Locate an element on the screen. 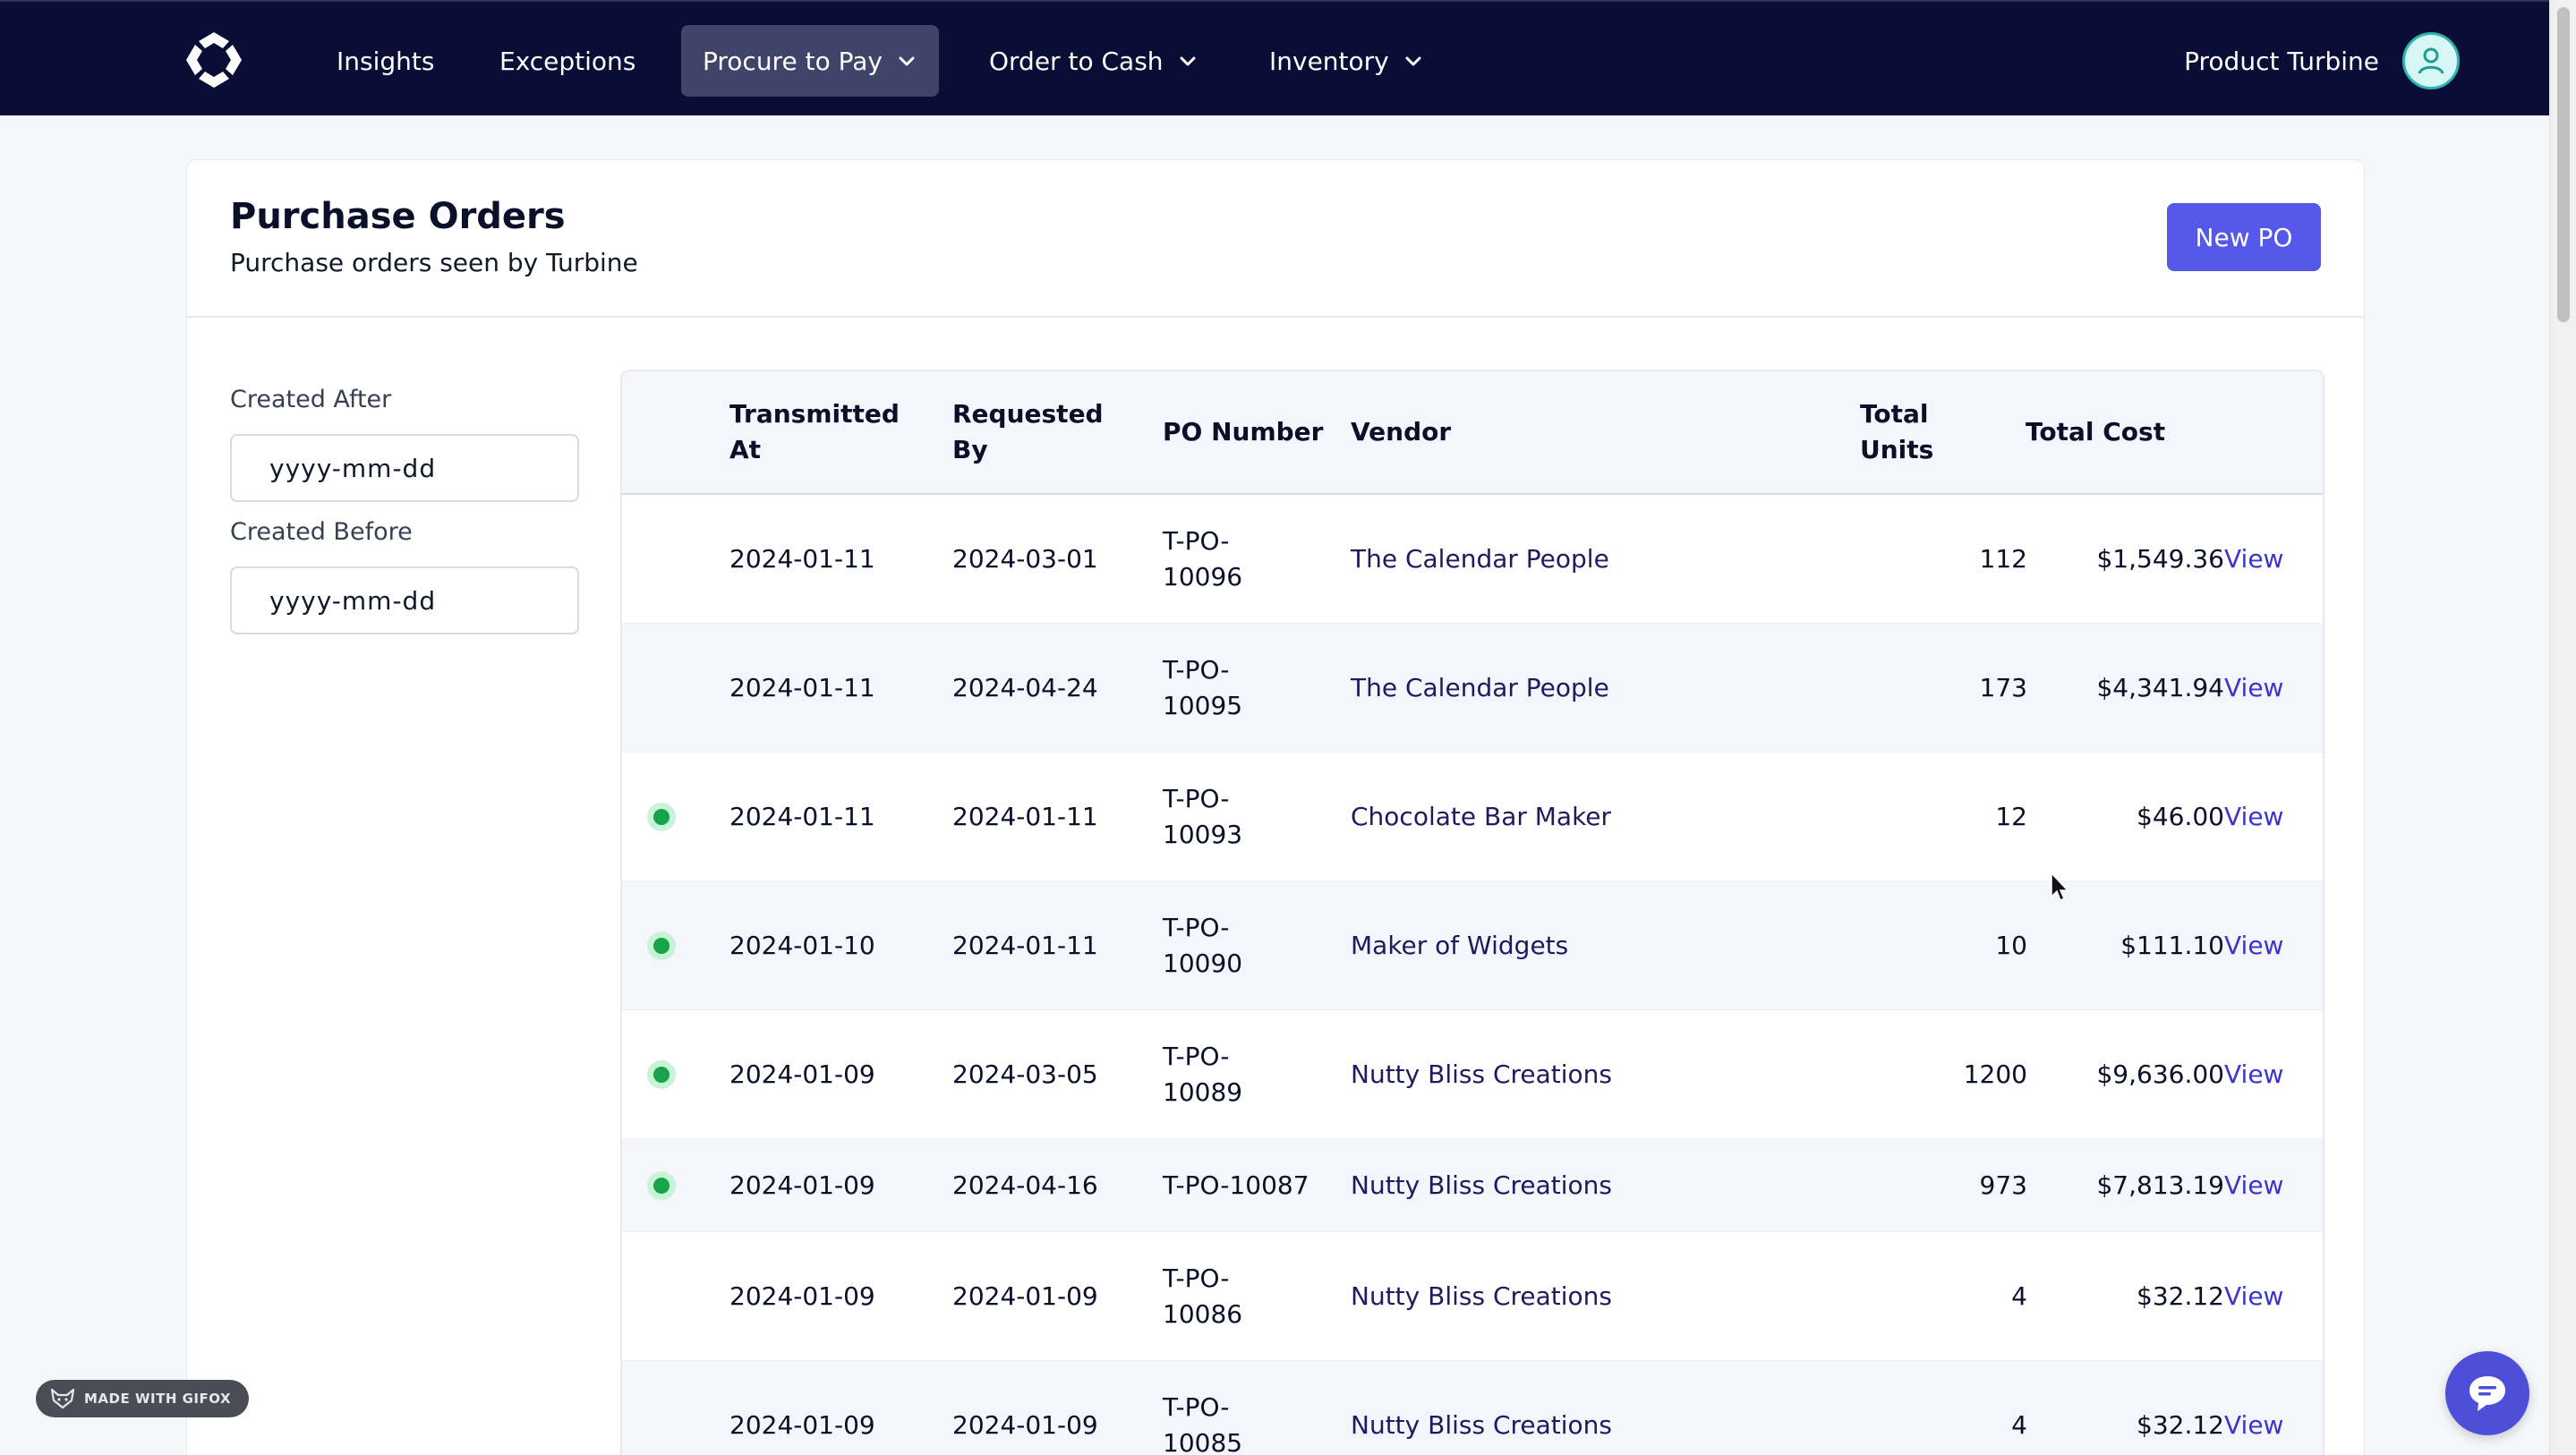 This screenshot has height=1455, width=2576. nav-insights: Insights is located at coordinates (385, 61).